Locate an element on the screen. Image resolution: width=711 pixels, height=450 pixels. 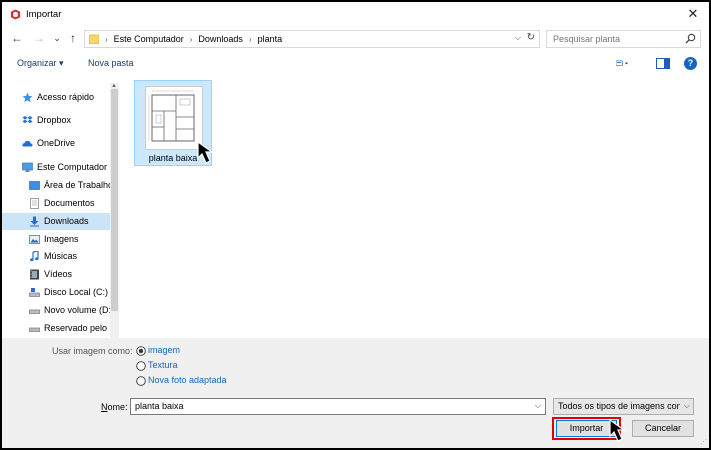
sketchup-app-icon is located at coordinates (15, 14).